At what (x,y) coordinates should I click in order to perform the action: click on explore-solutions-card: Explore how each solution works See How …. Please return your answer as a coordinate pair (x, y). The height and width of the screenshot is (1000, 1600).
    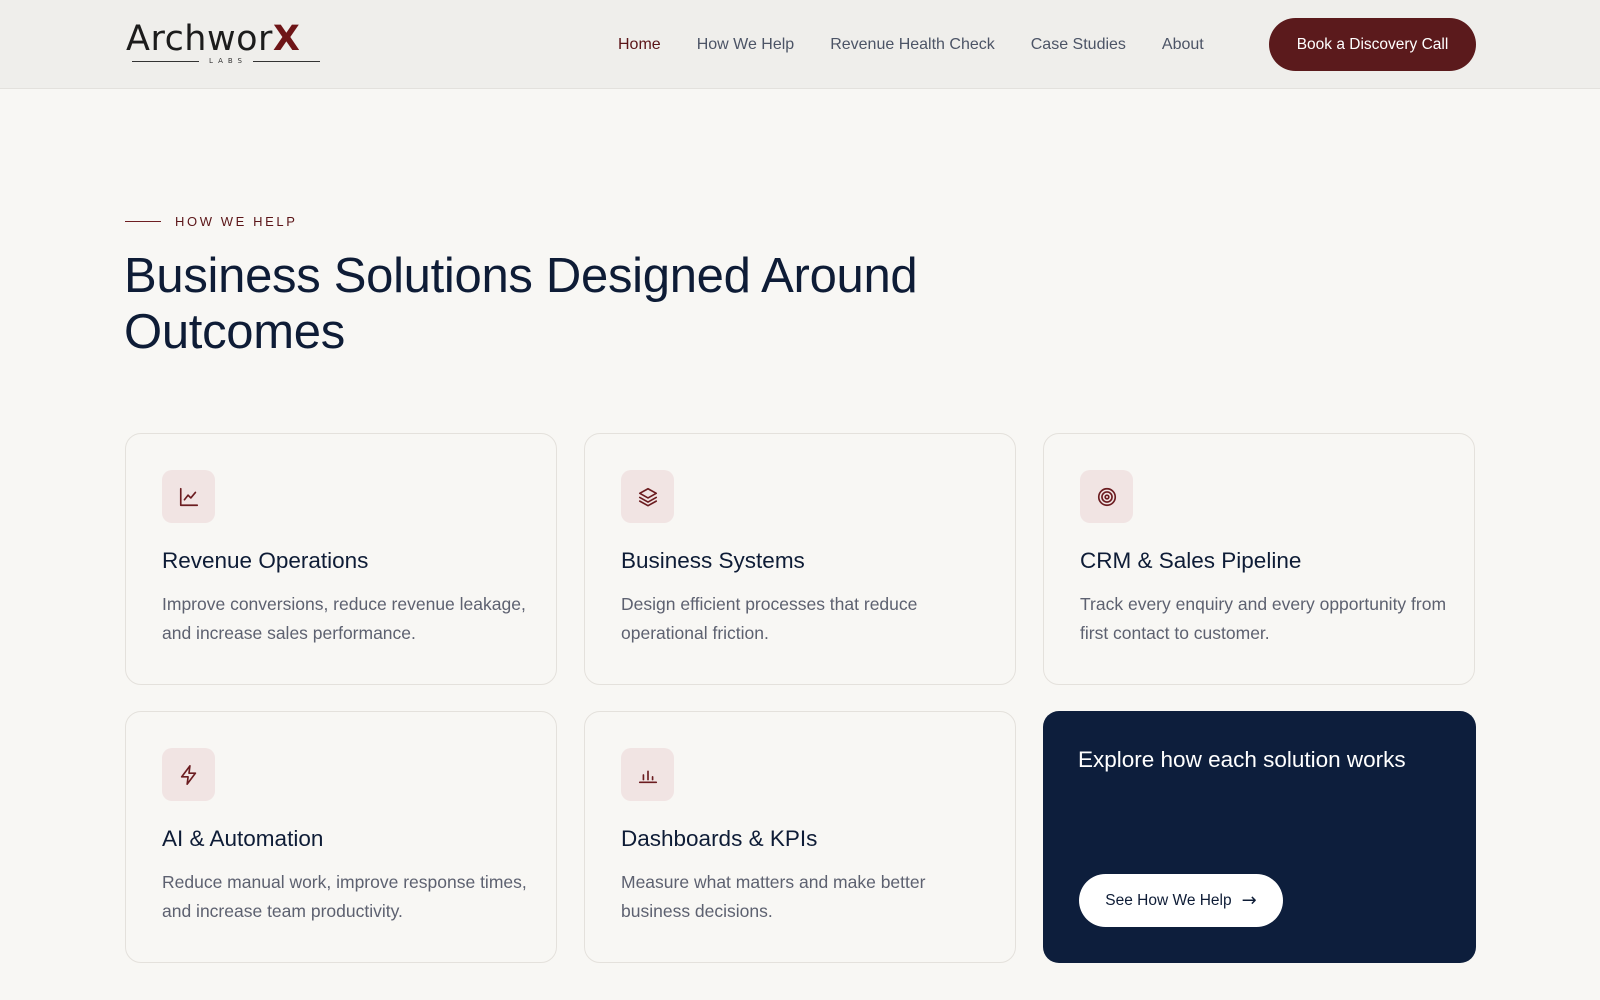
    Looking at the image, I should click on (1259, 837).